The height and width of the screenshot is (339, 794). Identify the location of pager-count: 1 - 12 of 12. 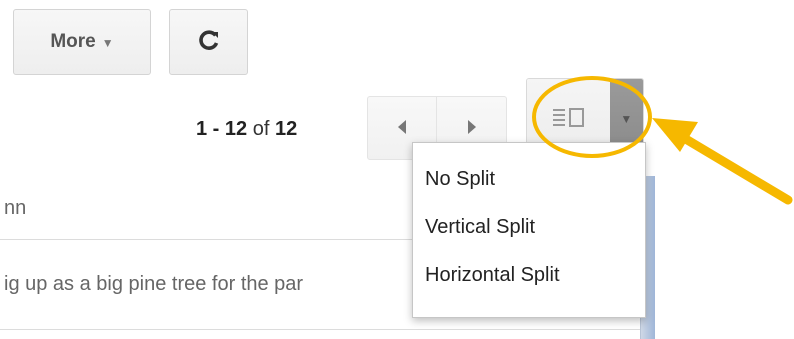
(246, 129).